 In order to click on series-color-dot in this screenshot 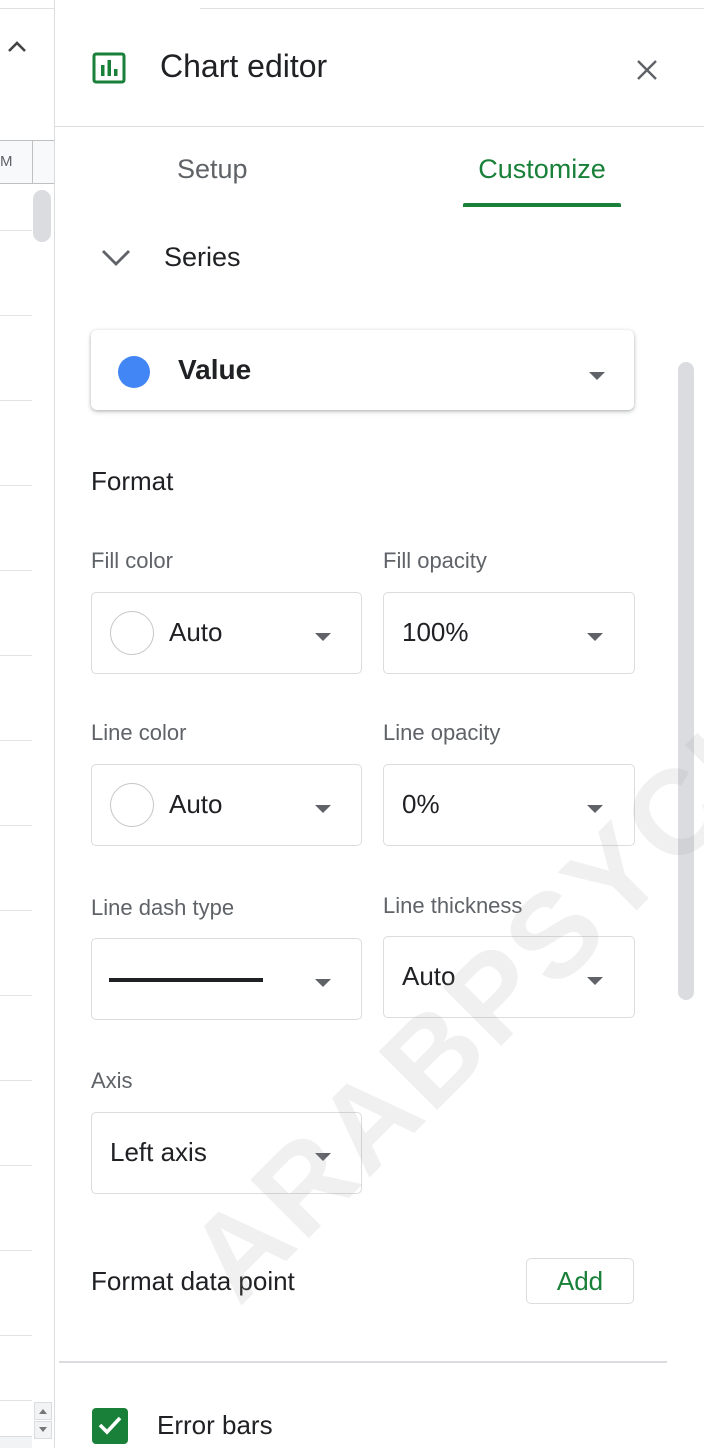, I will do `click(134, 372)`.